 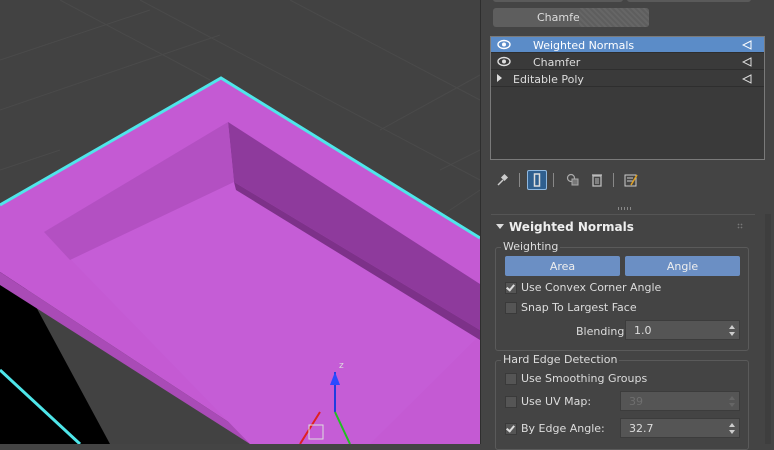 I want to click on stack-item-editable-poly: Editable Poly, so click(x=627, y=79).